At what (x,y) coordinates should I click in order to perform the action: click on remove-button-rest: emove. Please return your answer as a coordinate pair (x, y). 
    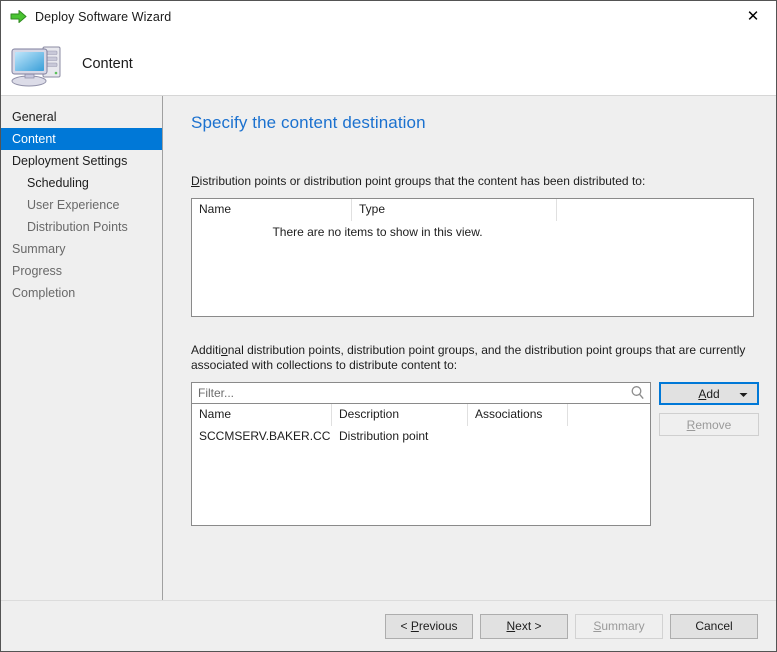
    Looking at the image, I should click on (713, 424).